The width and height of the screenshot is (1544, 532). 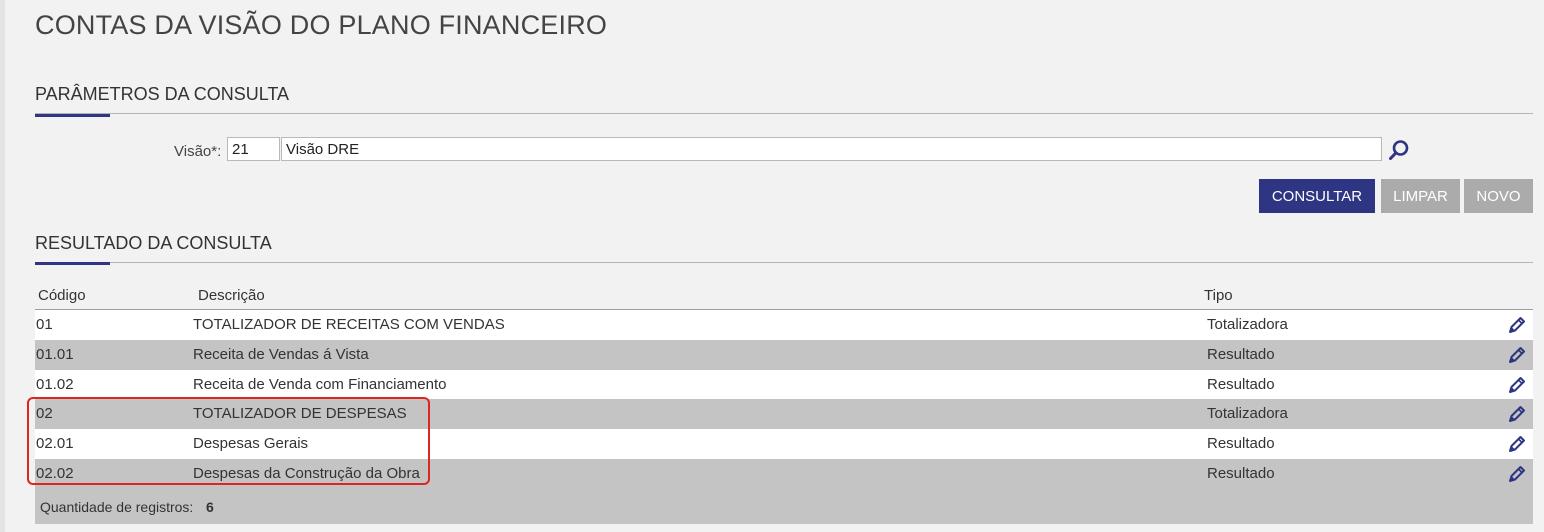 I want to click on table-row: 01.01 Receita de Vendas á Vista Resultado, so click(x=784, y=355).